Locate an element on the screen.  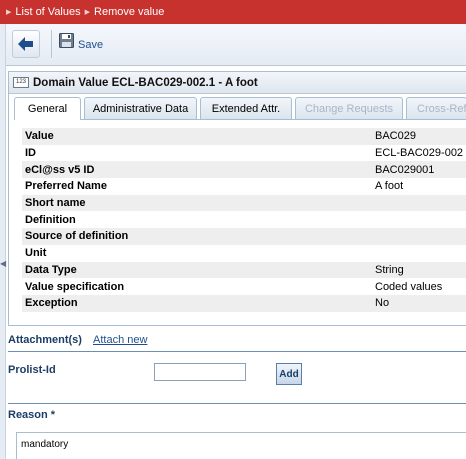
field-label: eCl@ss v5 ID is located at coordinates (60, 169).